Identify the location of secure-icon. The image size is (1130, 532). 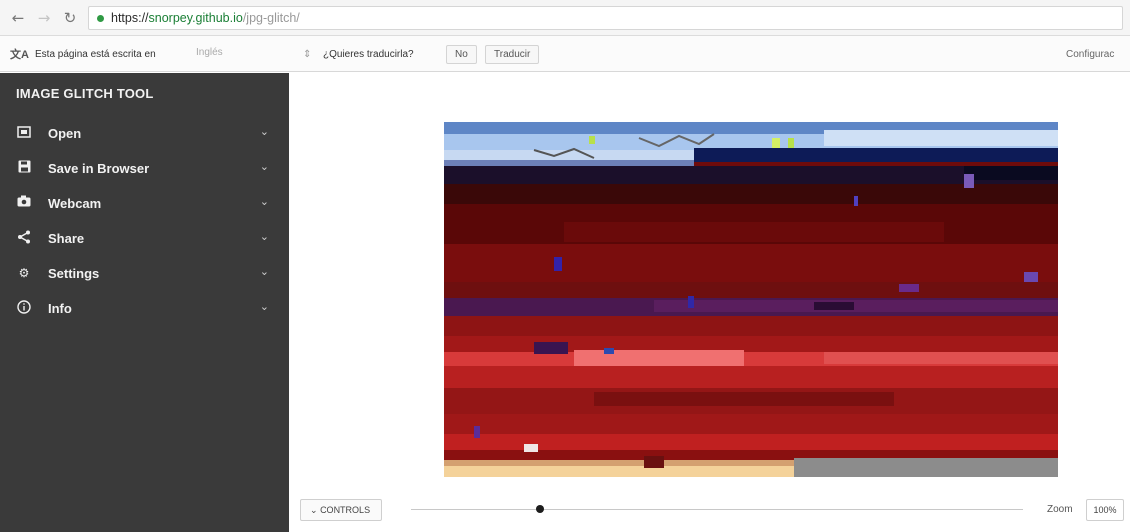
(100, 18).